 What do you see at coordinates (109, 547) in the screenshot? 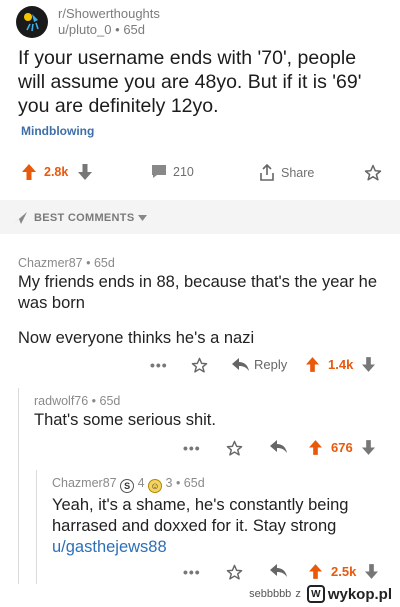
I see `comment-3-user-link: u/gasthejews88` at bounding box center [109, 547].